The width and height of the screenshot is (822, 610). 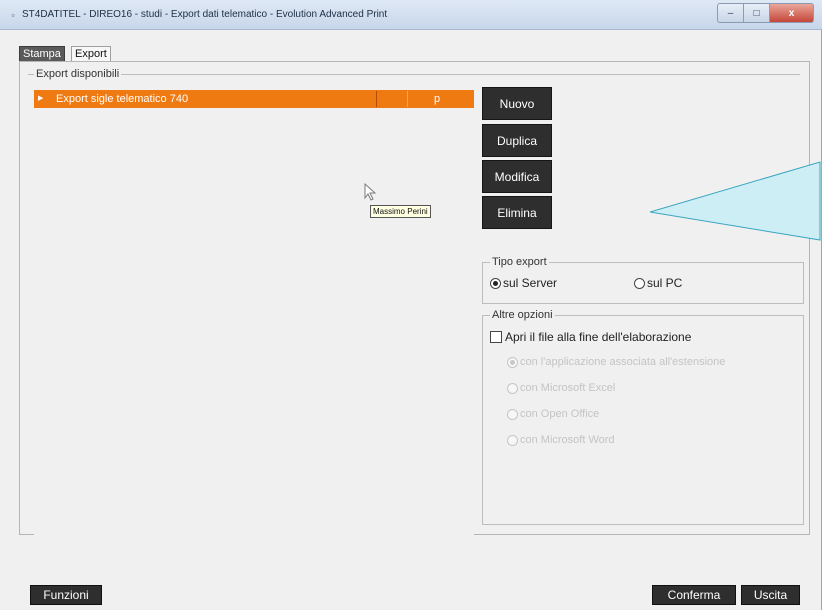 I want to click on radio-excel: con Microsoft Excel, so click(x=561, y=388).